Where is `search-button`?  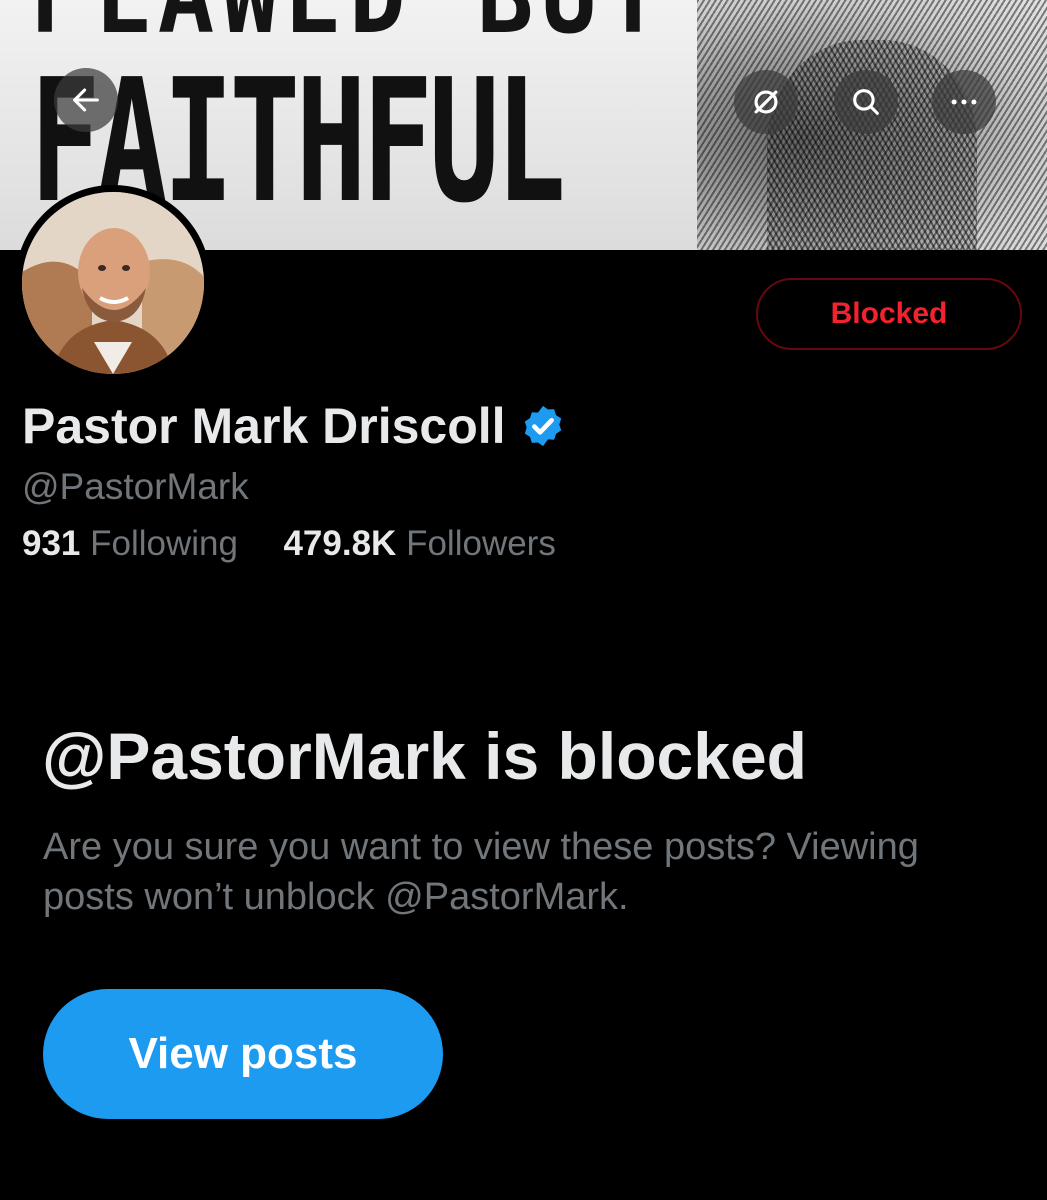 search-button is located at coordinates (866, 102).